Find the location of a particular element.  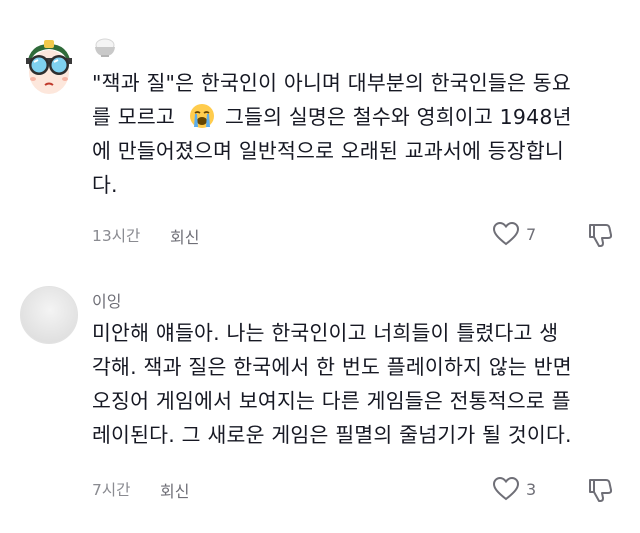

comment-line: 다. is located at coordinates (105, 185).